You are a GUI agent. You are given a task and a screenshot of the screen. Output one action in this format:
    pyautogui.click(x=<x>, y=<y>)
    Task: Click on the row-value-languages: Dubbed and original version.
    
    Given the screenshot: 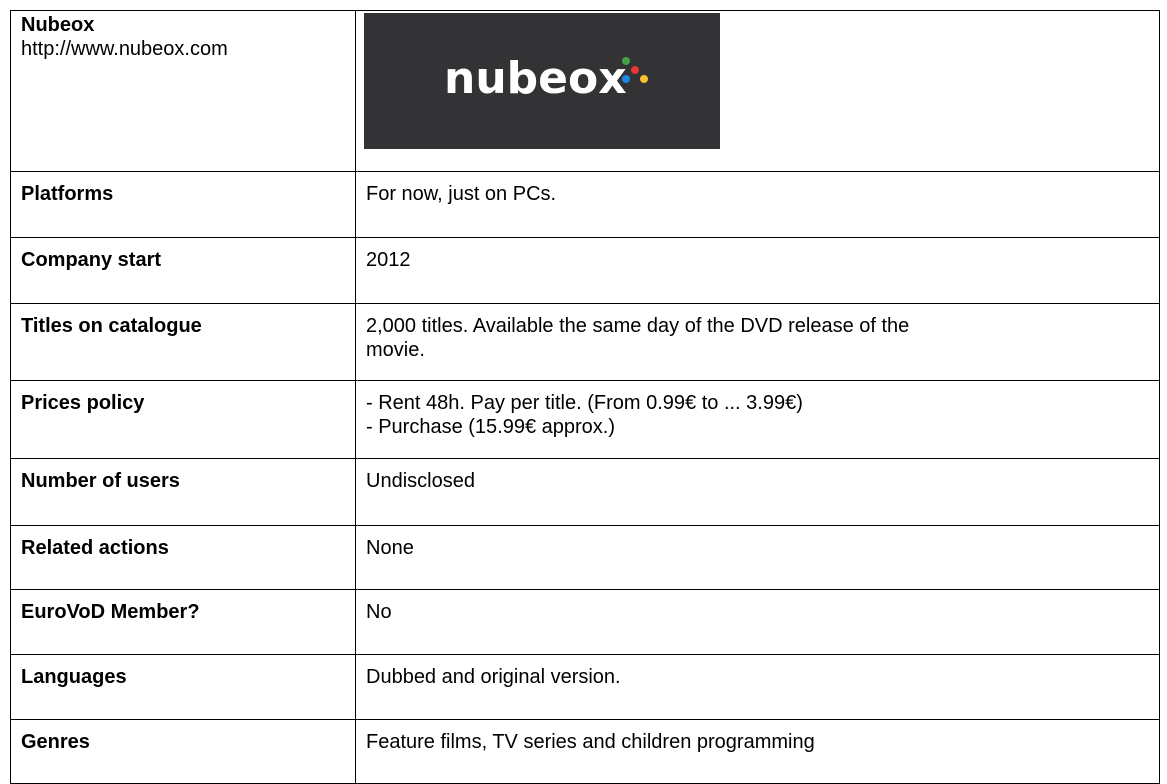 What is the action you would take?
    pyautogui.click(x=757, y=687)
    